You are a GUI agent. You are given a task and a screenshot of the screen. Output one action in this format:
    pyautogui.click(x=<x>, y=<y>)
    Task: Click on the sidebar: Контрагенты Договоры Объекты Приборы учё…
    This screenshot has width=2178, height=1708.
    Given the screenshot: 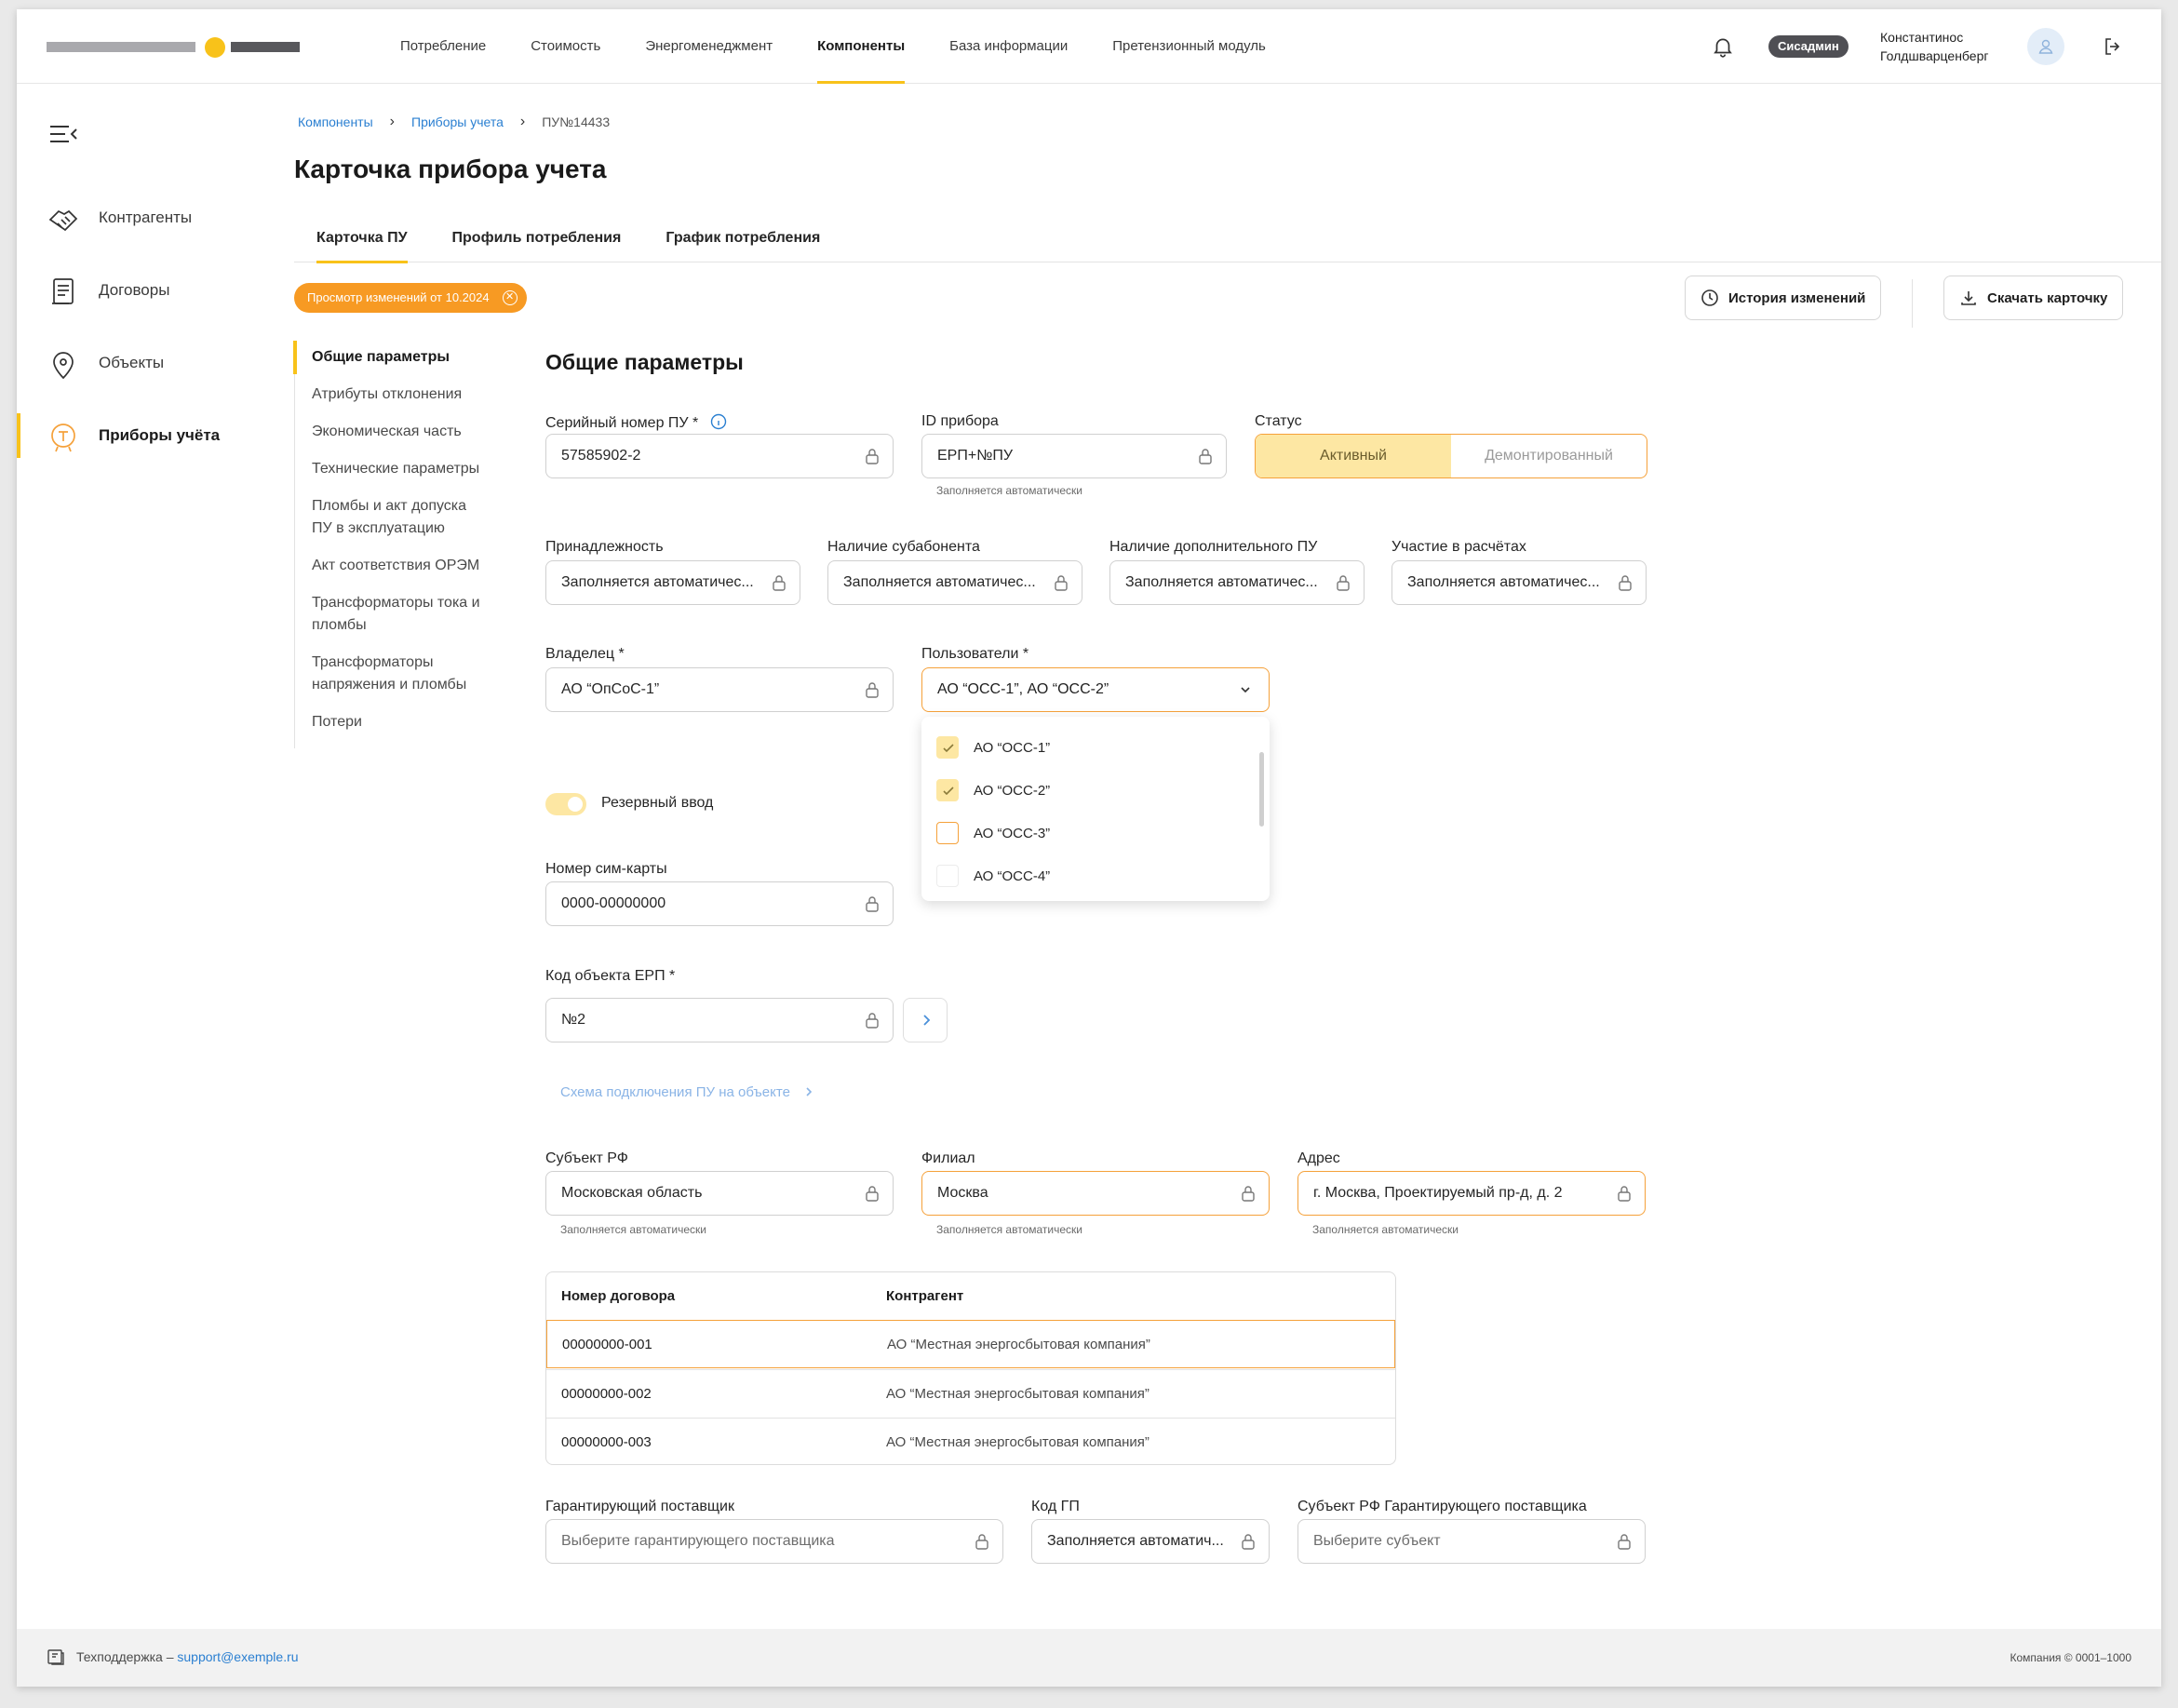 What is the action you would take?
    pyautogui.click(x=147, y=856)
    